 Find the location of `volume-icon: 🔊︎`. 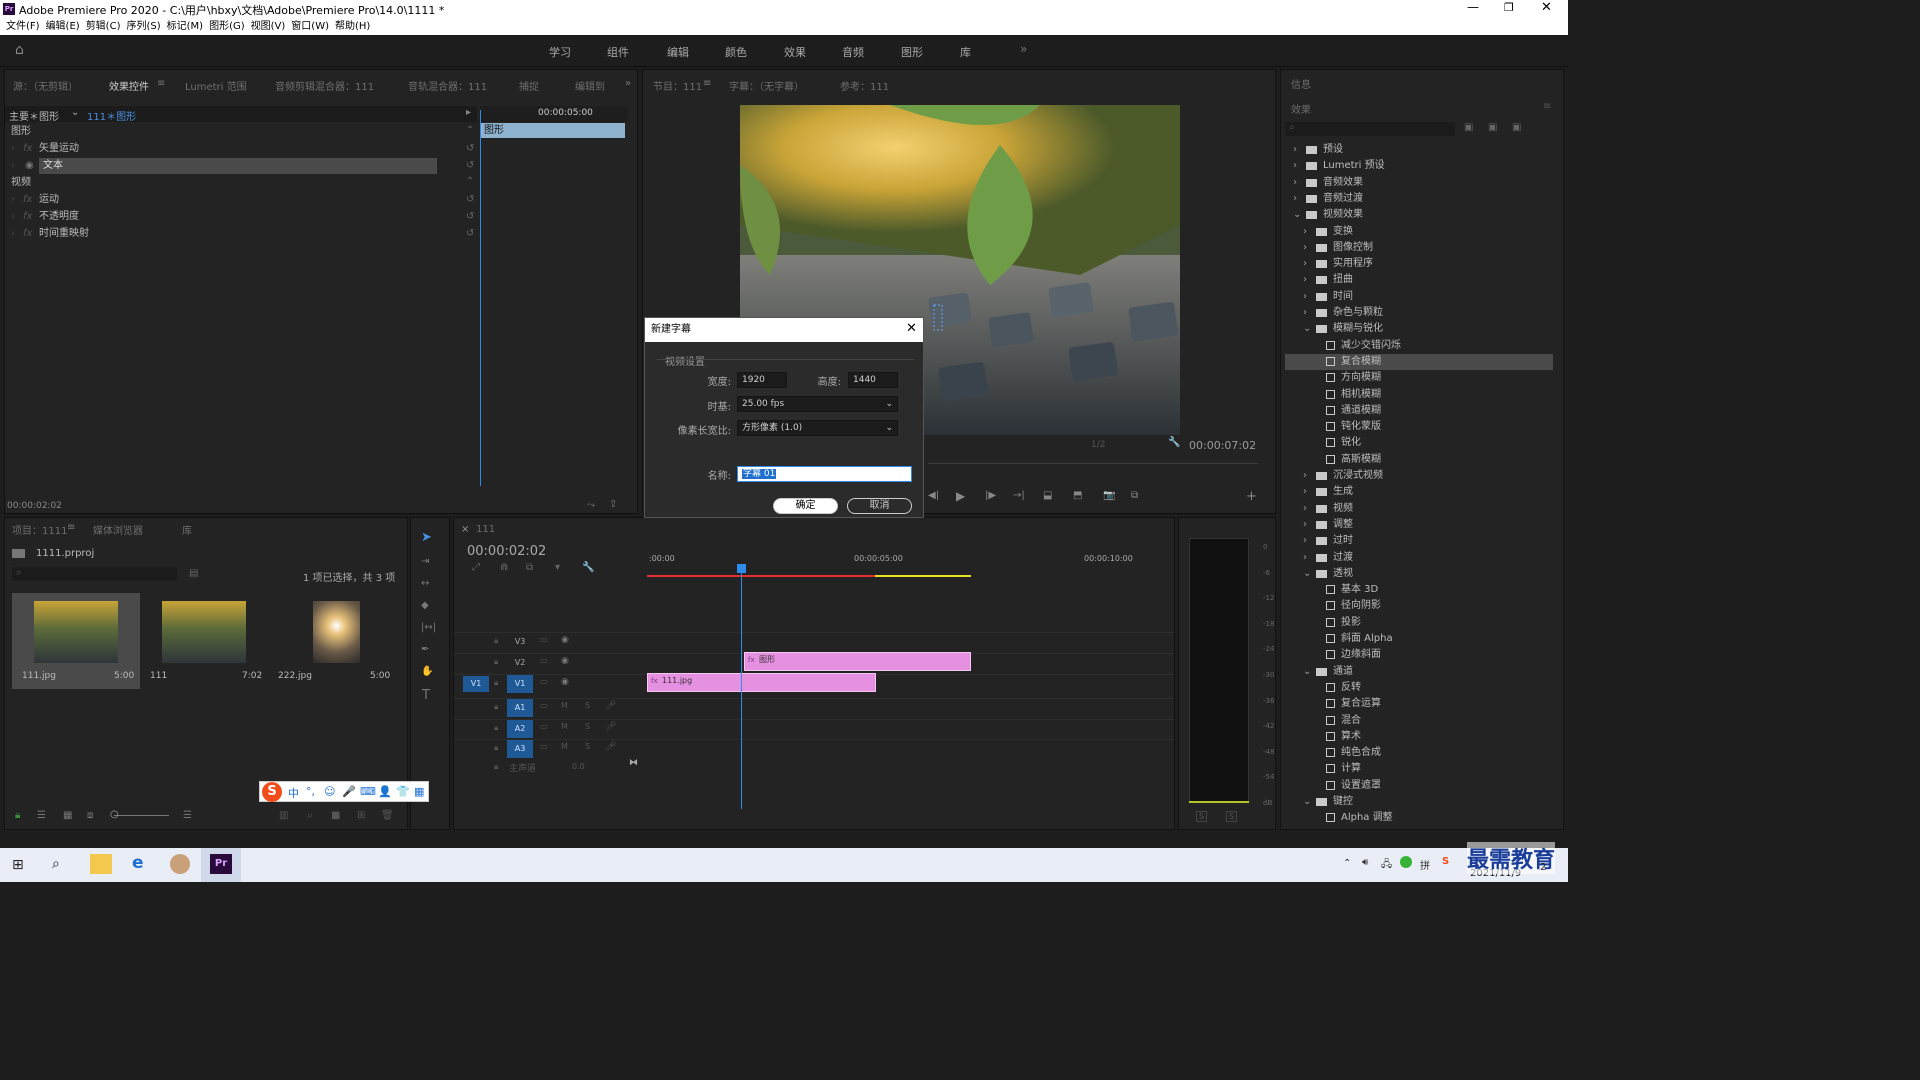

volume-icon: 🔊︎ is located at coordinates (1365, 862).